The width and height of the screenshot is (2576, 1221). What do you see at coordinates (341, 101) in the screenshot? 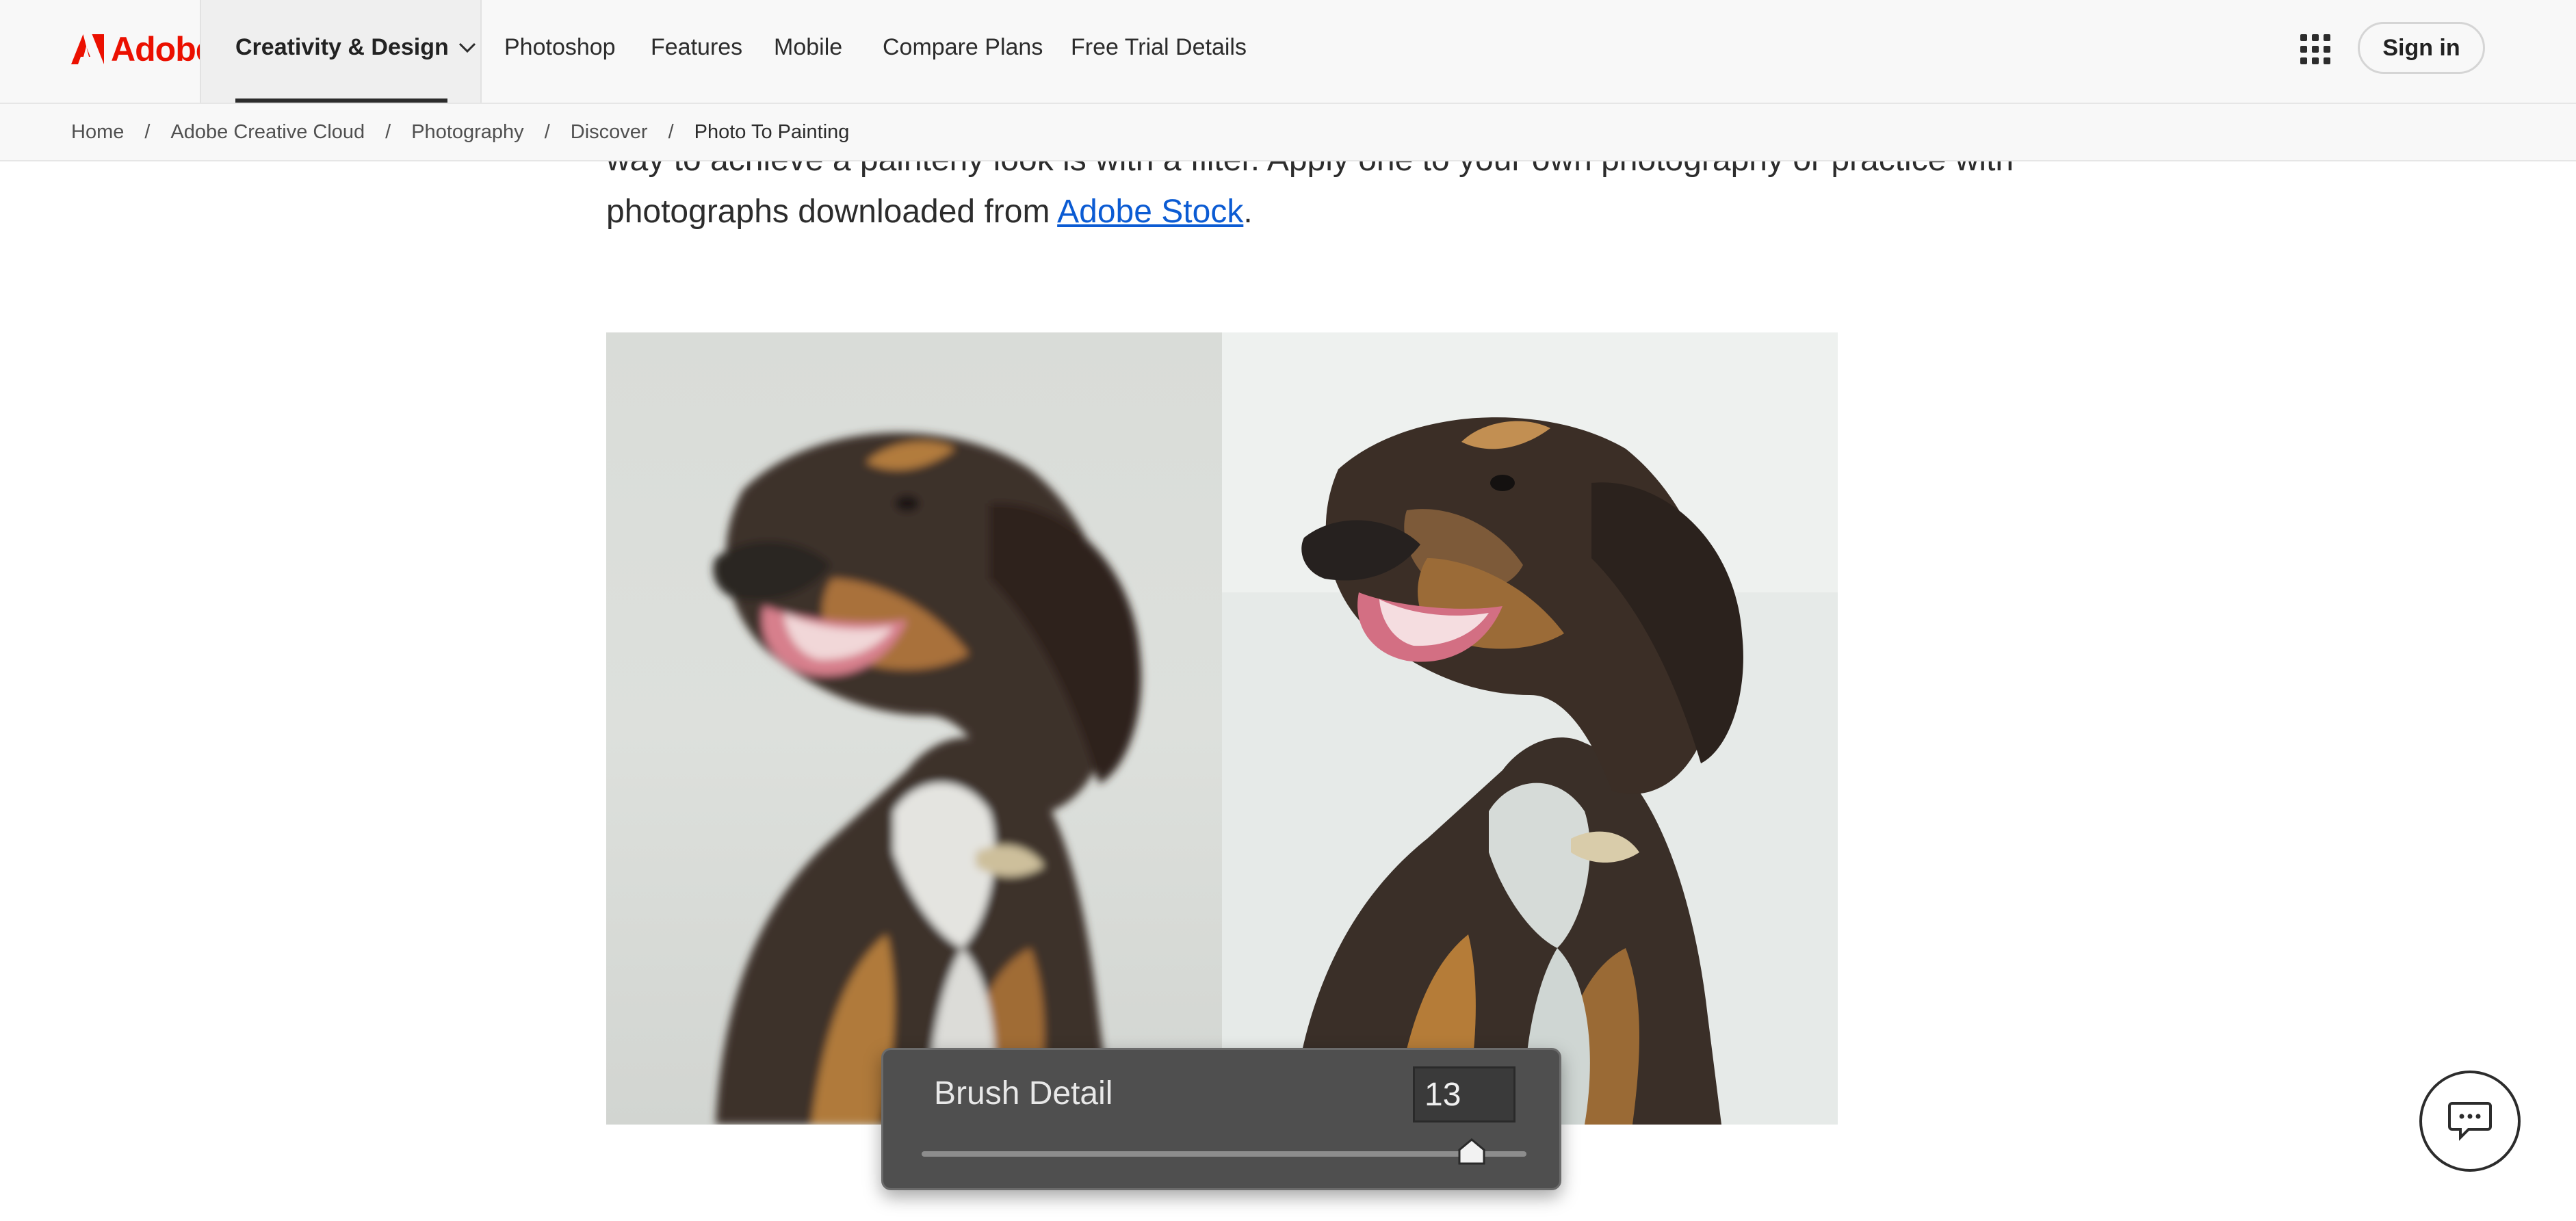
I see `active-underline` at bounding box center [341, 101].